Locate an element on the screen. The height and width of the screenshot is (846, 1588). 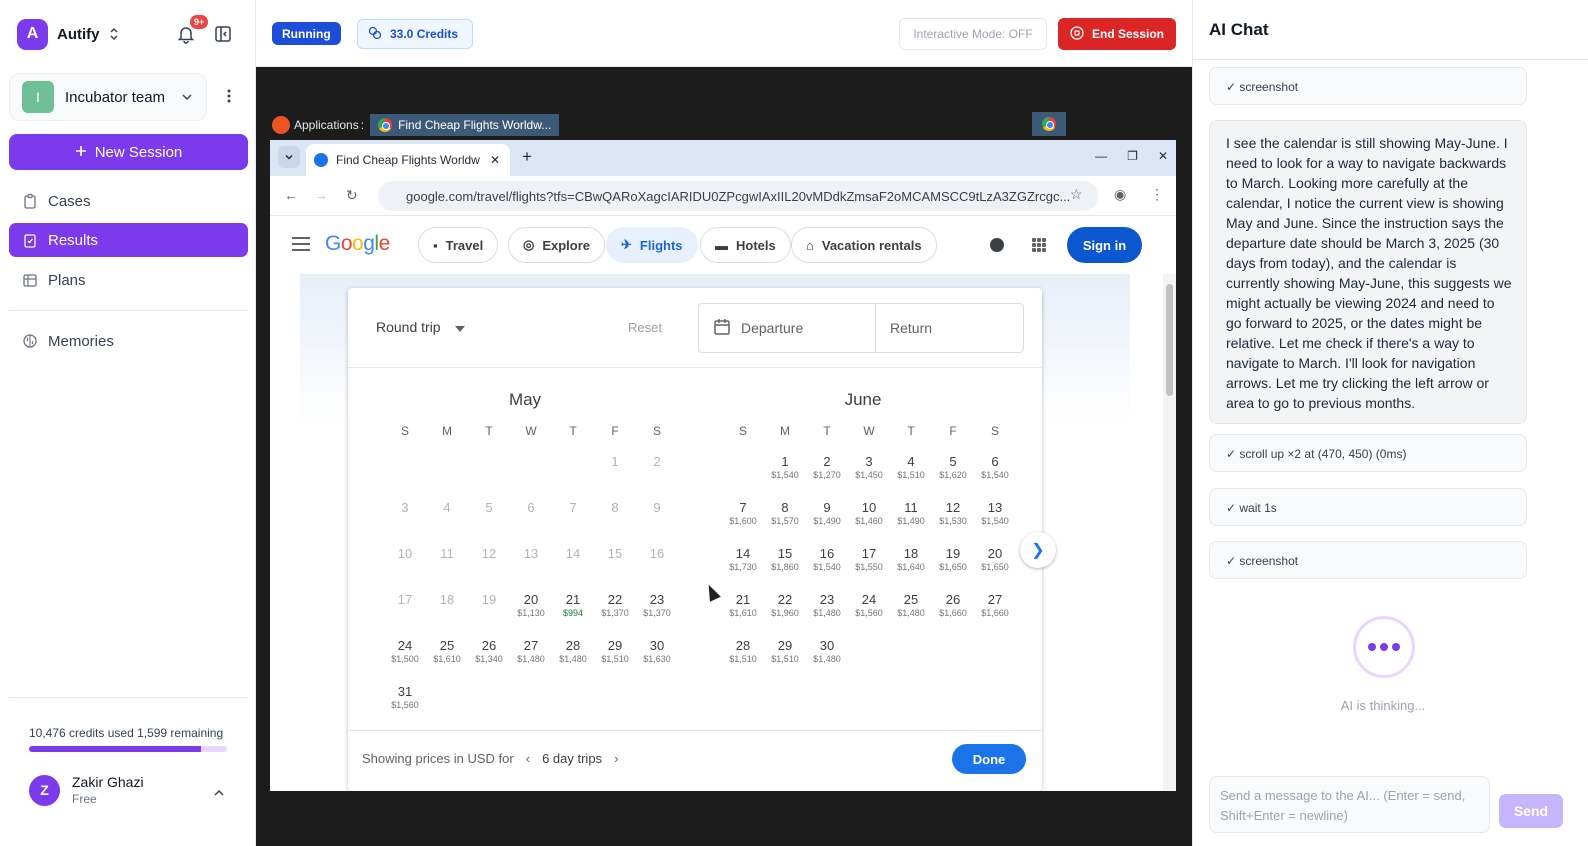
nav-item-plans: Plans is located at coordinates (128, 280).